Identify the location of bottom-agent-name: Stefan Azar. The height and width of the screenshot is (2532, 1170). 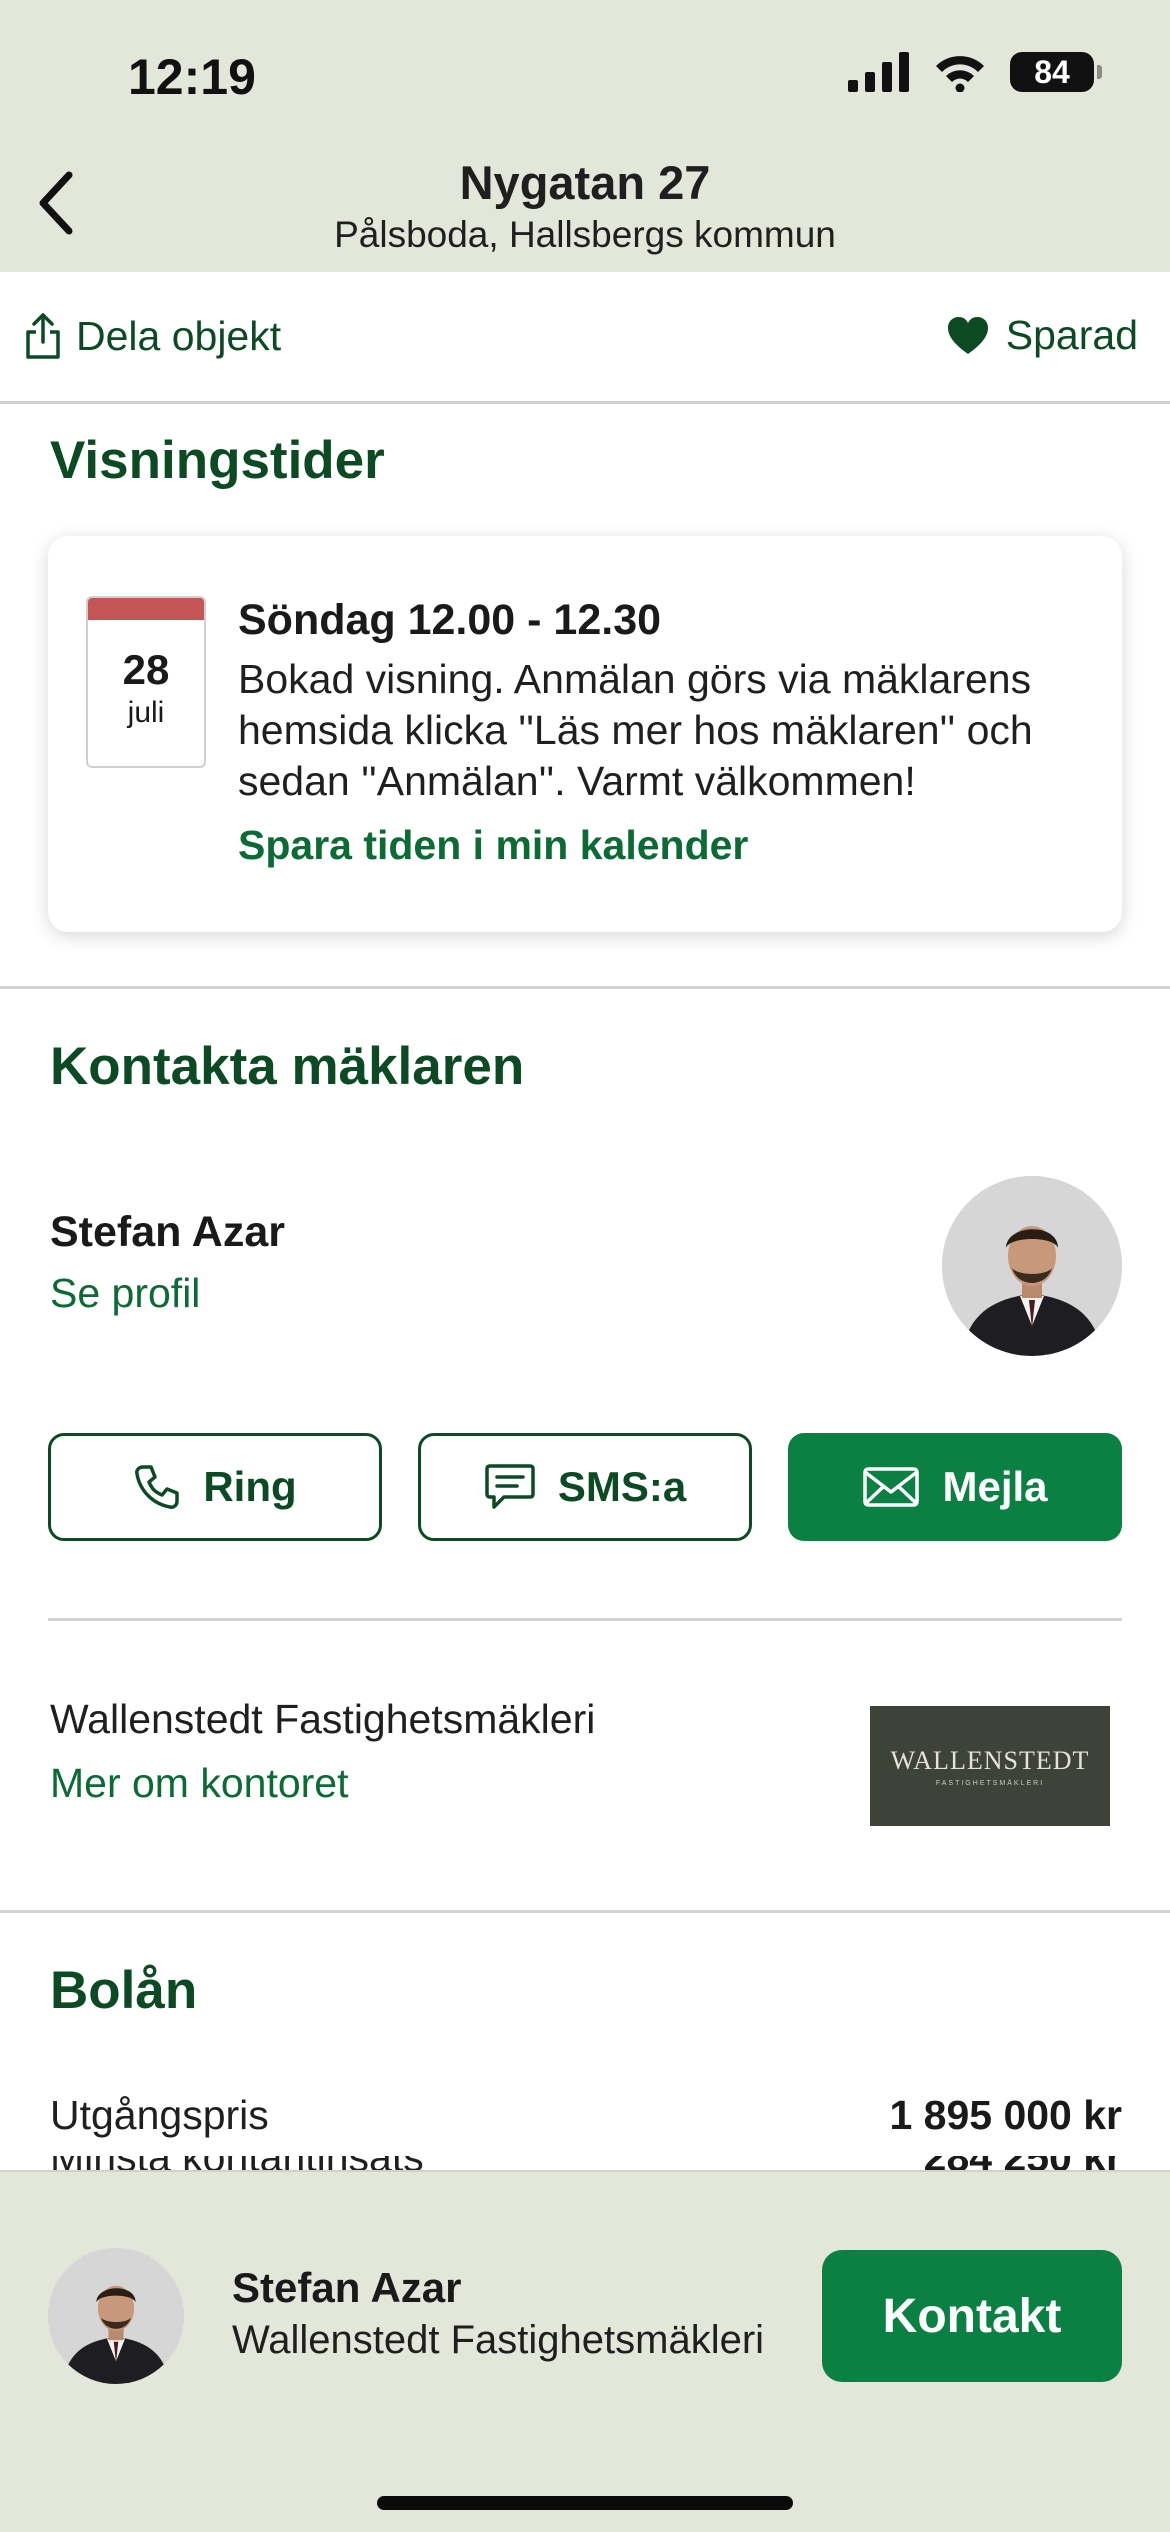
(347, 2287).